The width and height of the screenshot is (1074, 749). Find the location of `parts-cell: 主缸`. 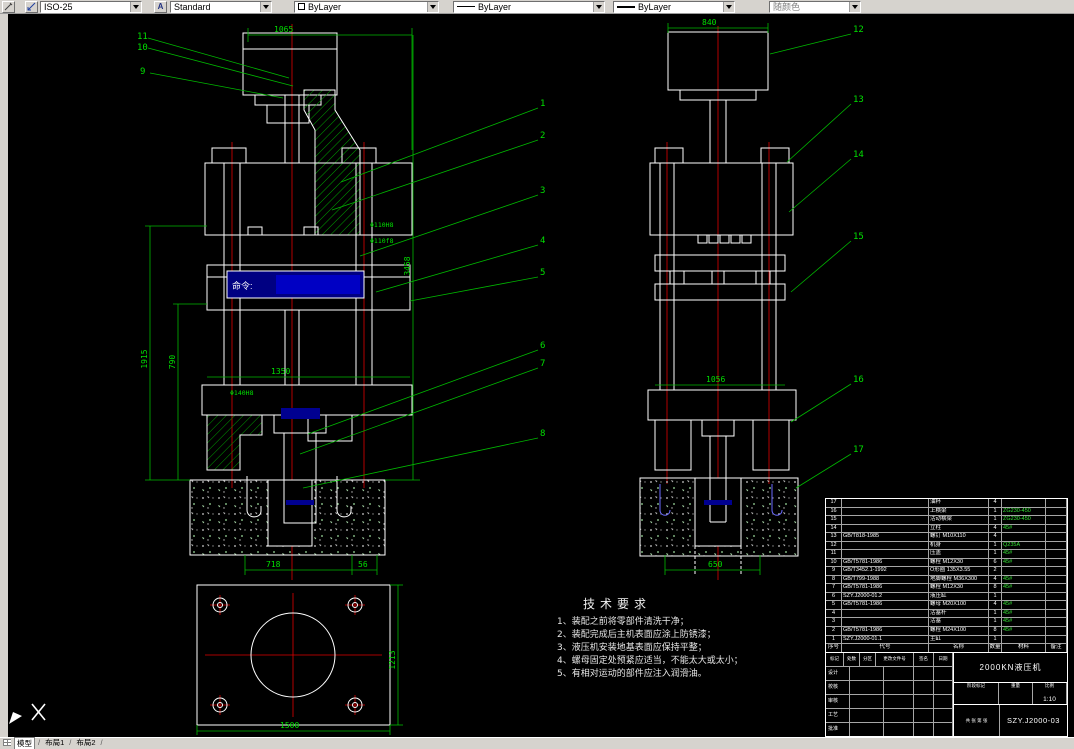

parts-cell: 主缸 is located at coordinates (959, 639).